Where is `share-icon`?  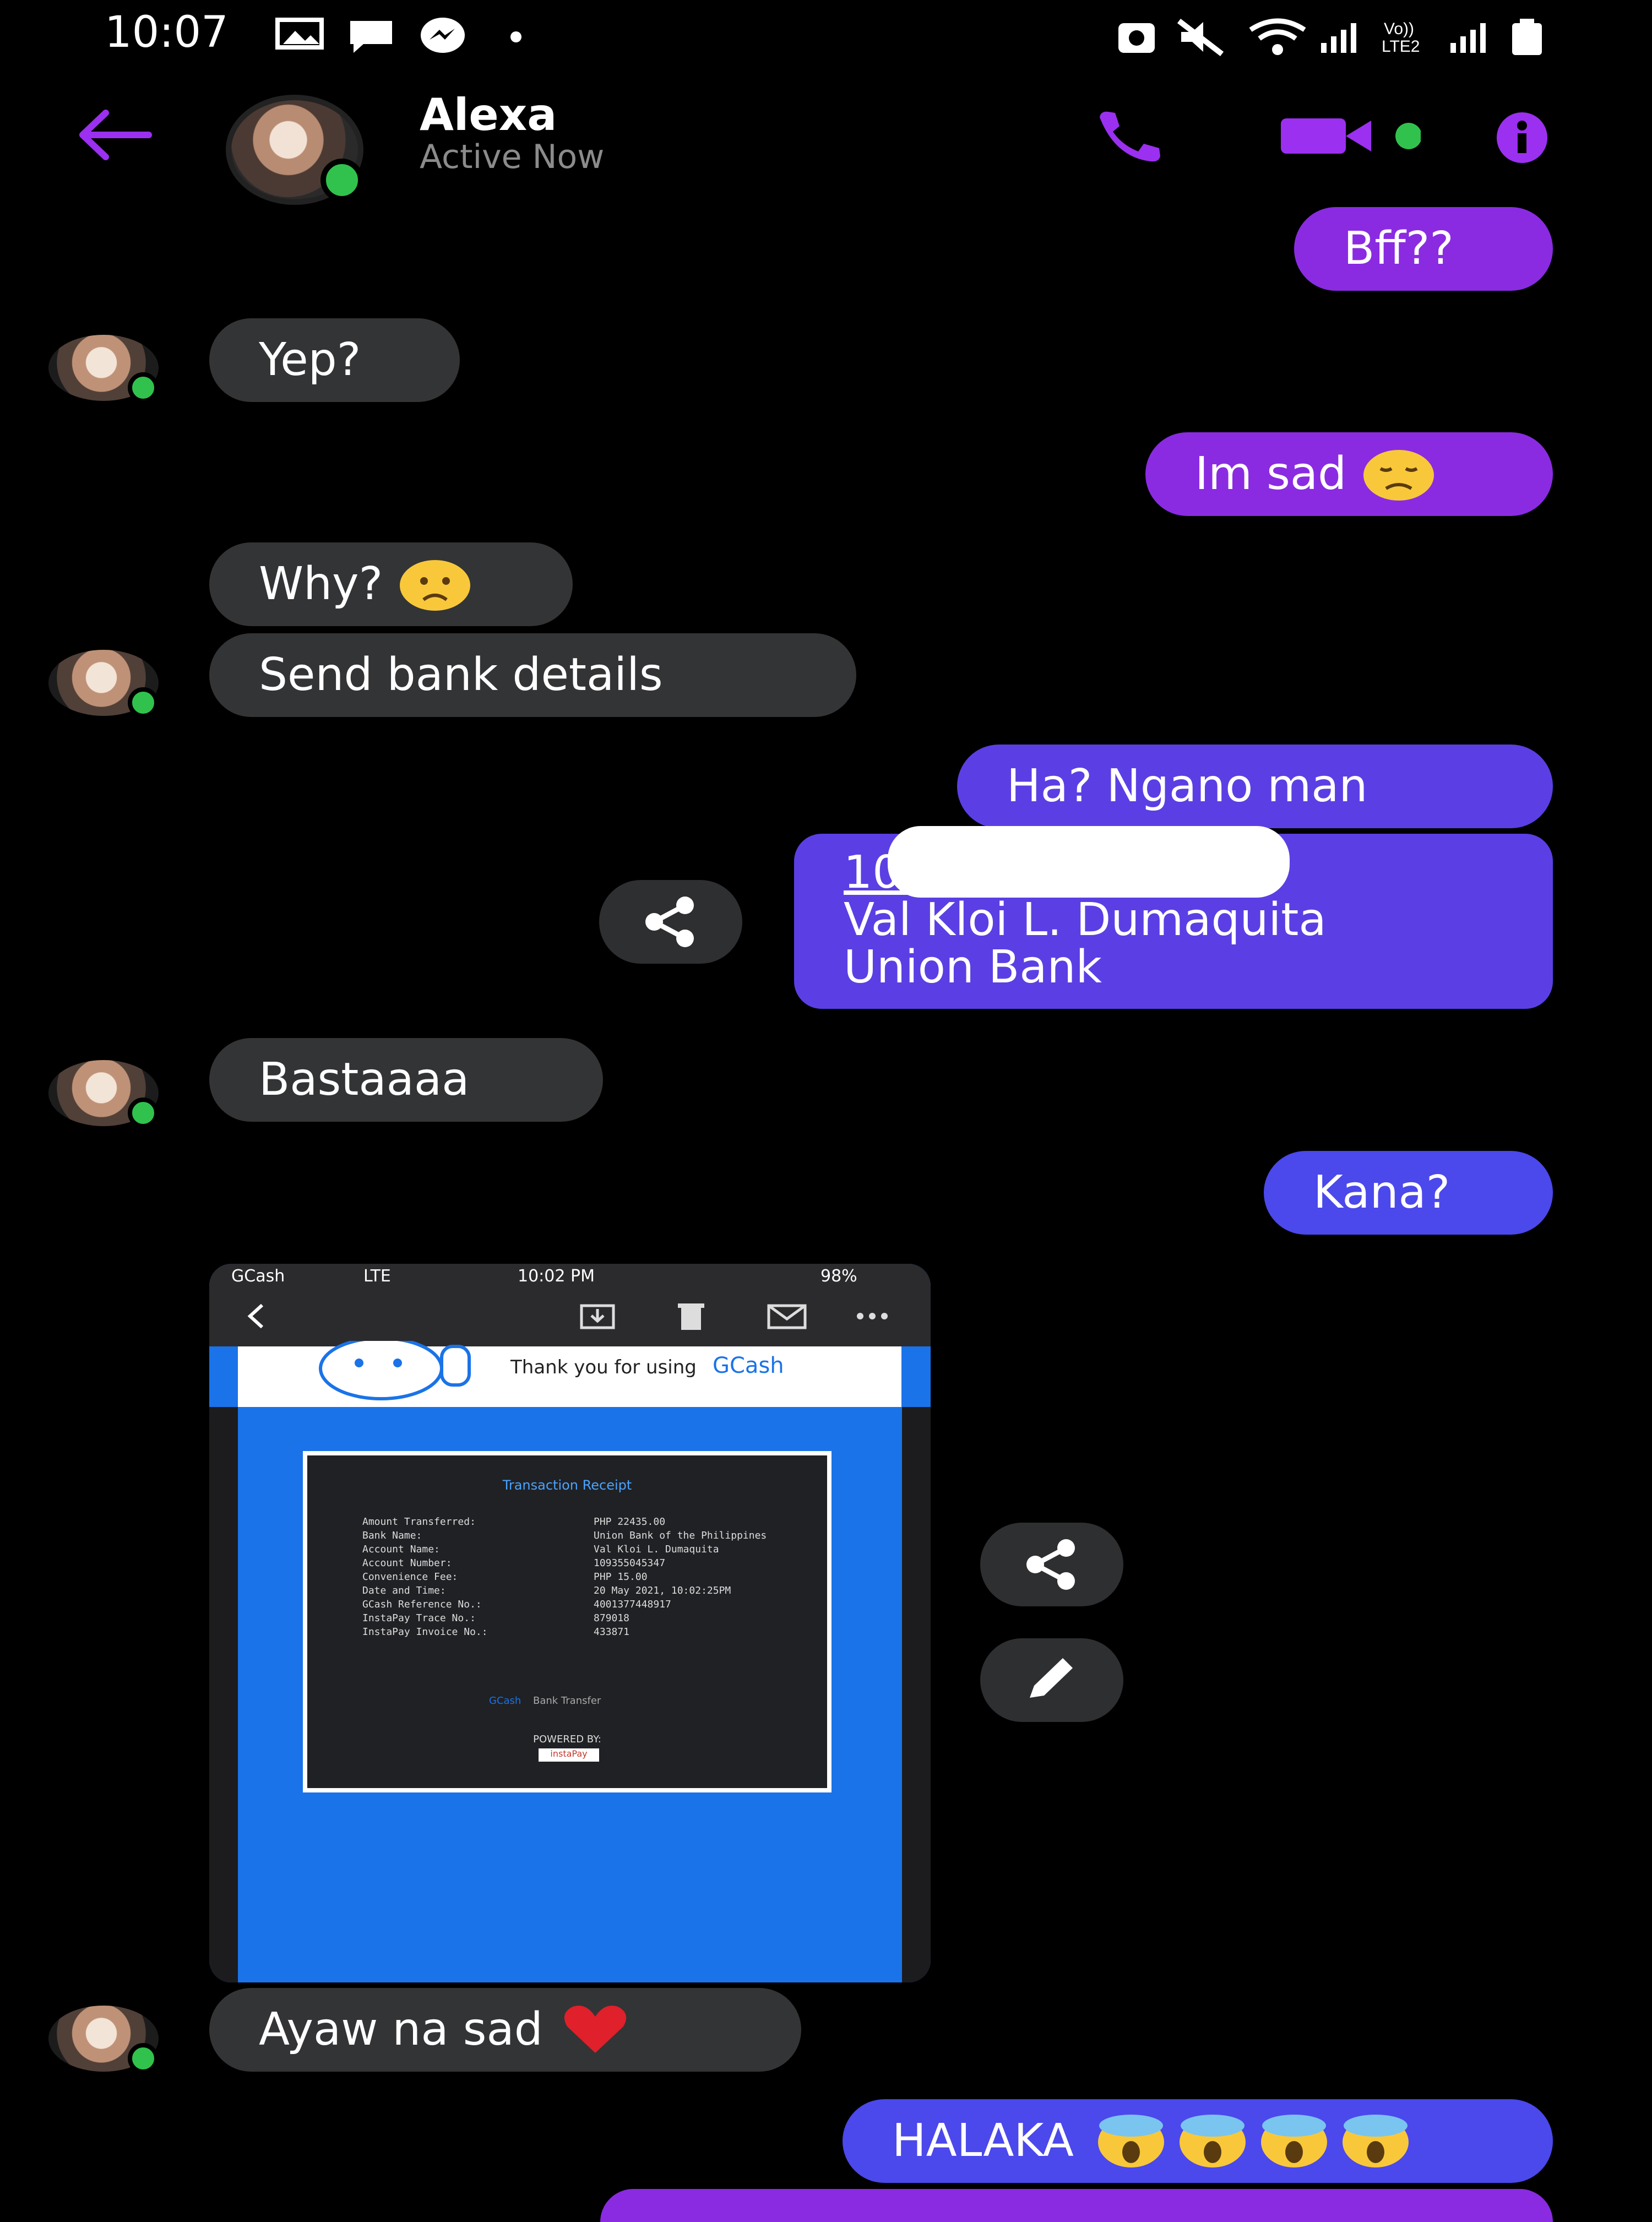 share-icon is located at coordinates (1050, 1564).